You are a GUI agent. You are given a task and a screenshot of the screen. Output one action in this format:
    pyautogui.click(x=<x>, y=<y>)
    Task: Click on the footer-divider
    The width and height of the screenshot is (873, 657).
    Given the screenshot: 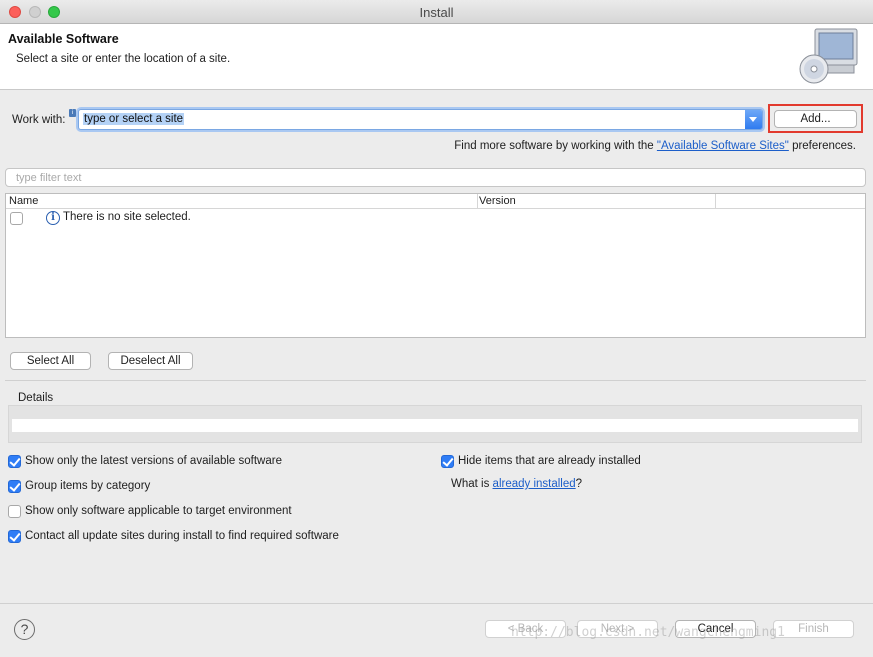 What is the action you would take?
    pyautogui.click(x=436, y=603)
    